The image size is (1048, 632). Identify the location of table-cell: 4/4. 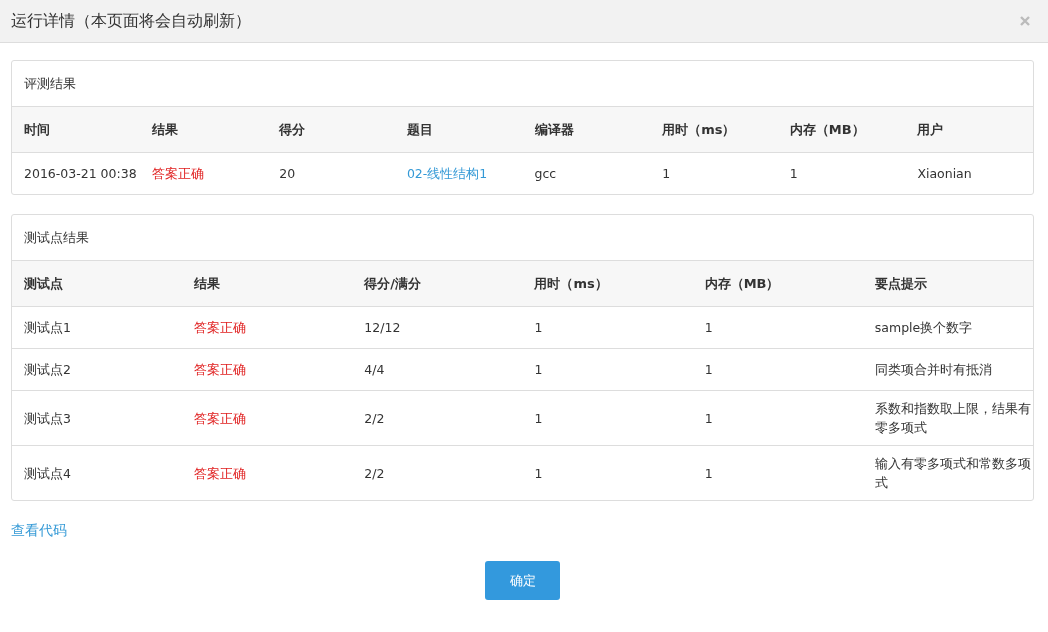
(374, 369).